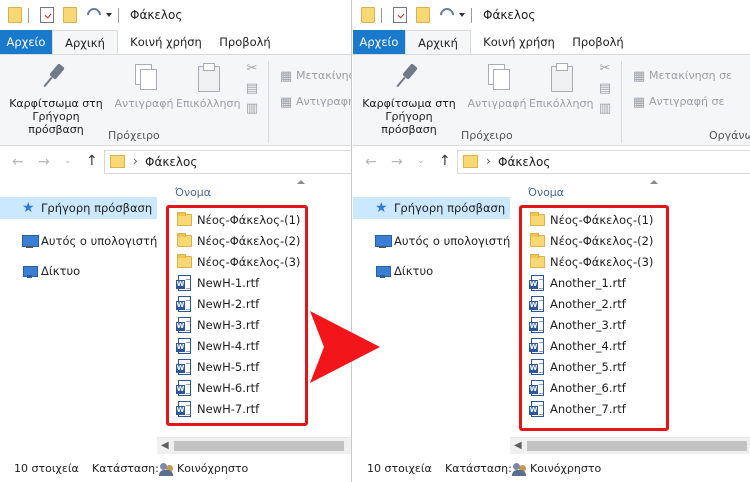  I want to click on address-bar-row: ← → ⌄ ↑ › Φάκελος, so click(551, 162).